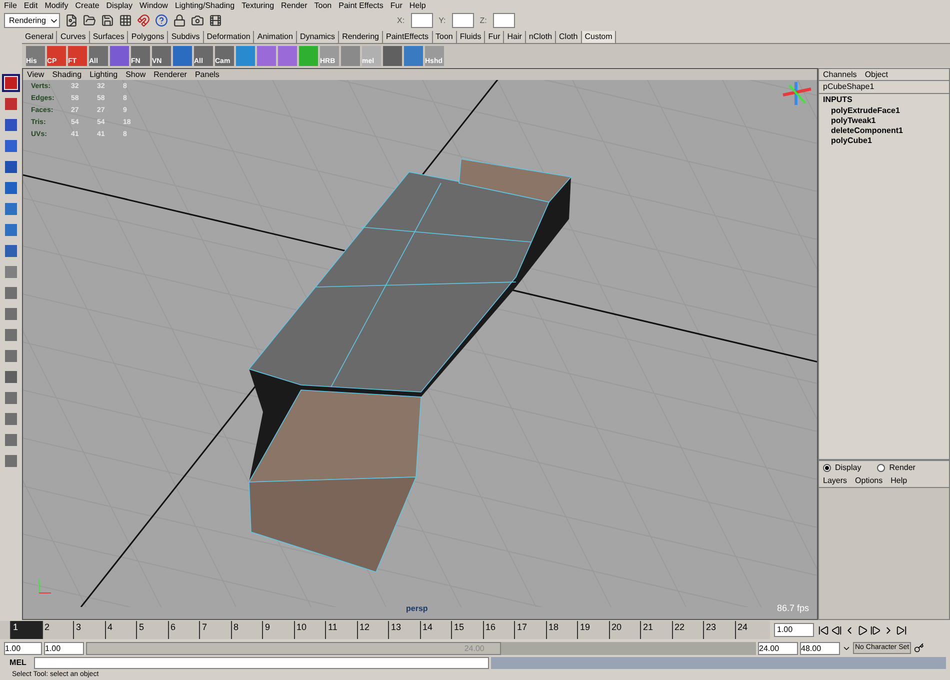 The image size is (950, 680). I want to click on frame-number: 8, so click(246, 630).